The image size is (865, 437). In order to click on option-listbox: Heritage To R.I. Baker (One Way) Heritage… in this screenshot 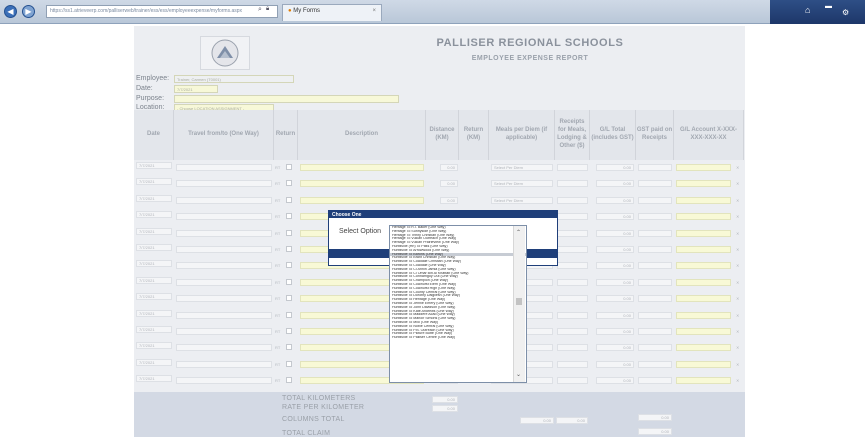, I will do `click(458, 304)`.